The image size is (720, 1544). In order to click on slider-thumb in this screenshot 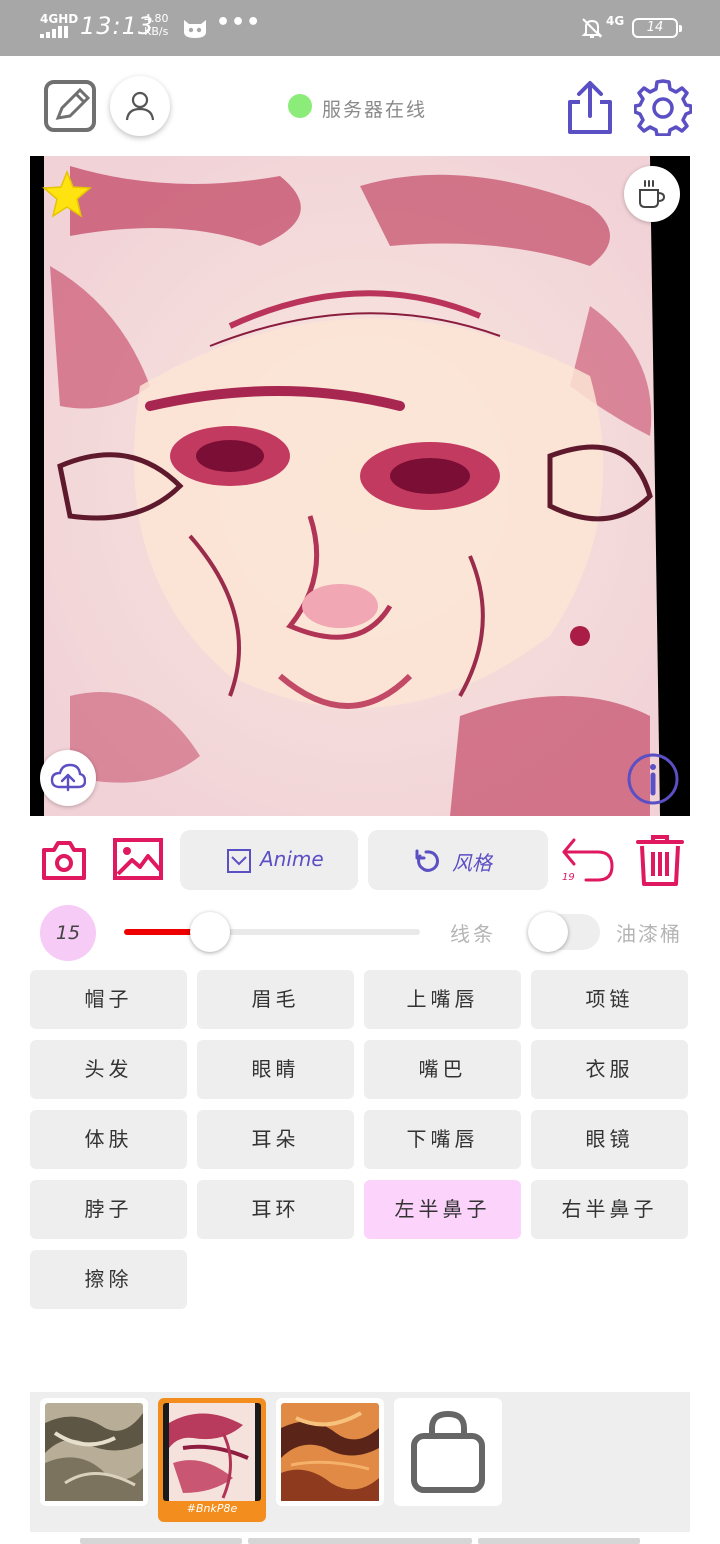, I will do `click(209, 932)`.